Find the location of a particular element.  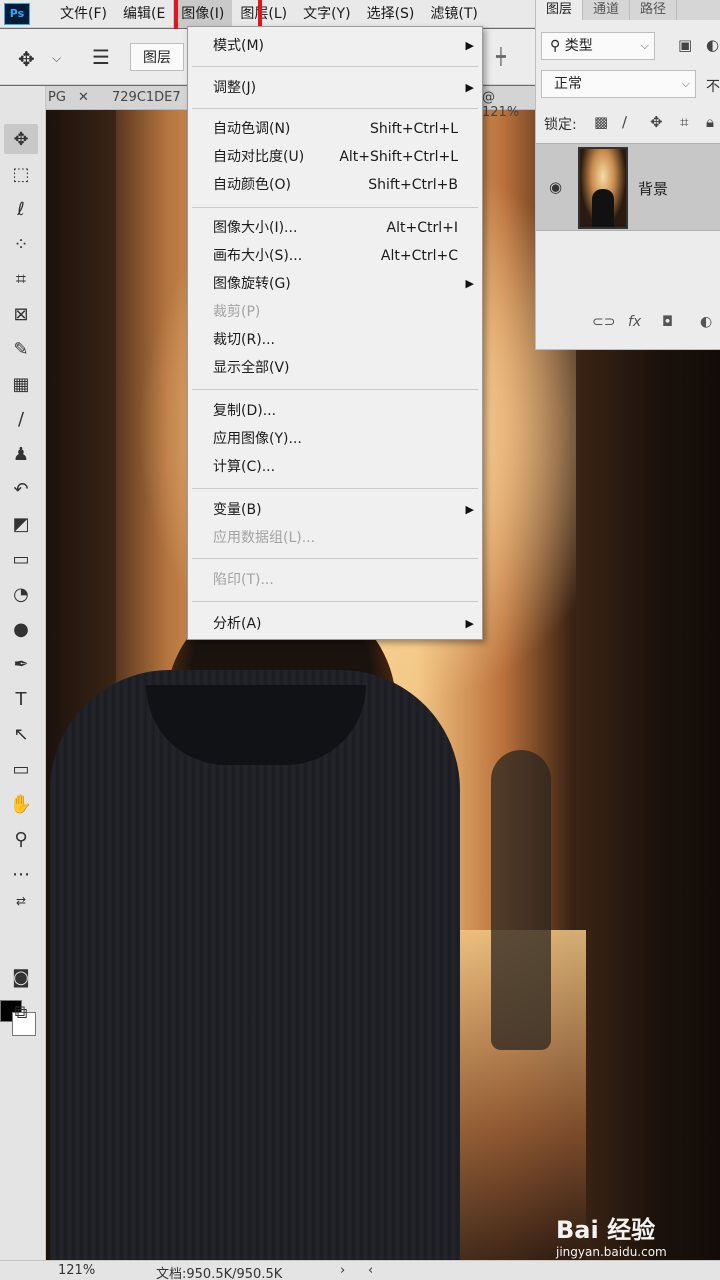

status-doc-info: 文档:950.5K/950.5K is located at coordinates (219, 1271).